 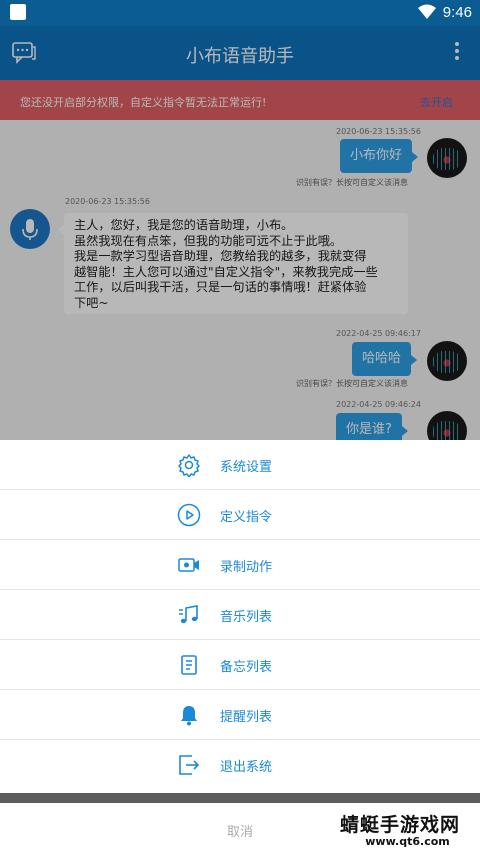 What do you see at coordinates (400, 825) in the screenshot?
I see `watermark-title: 蜻蜓手游戏网` at bounding box center [400, 825].